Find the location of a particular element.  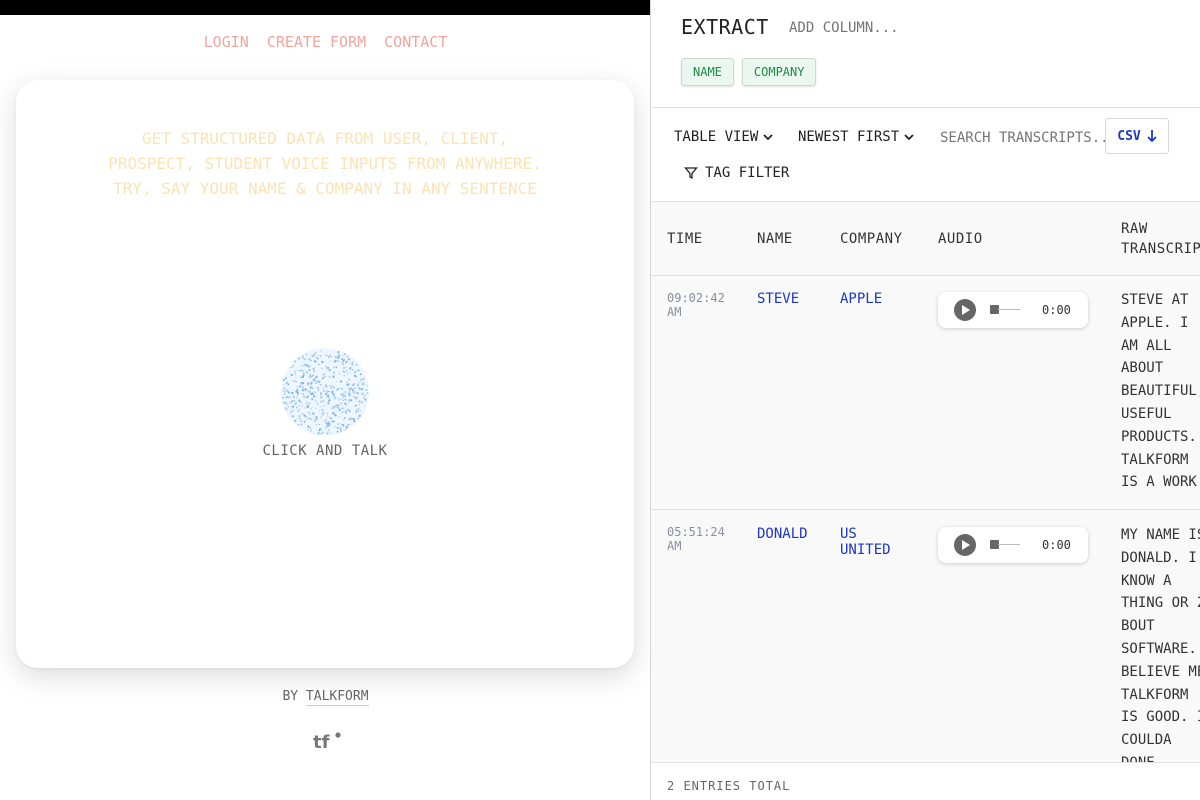

talkform-logo-icon: tf is located at coordinates (327, 742).